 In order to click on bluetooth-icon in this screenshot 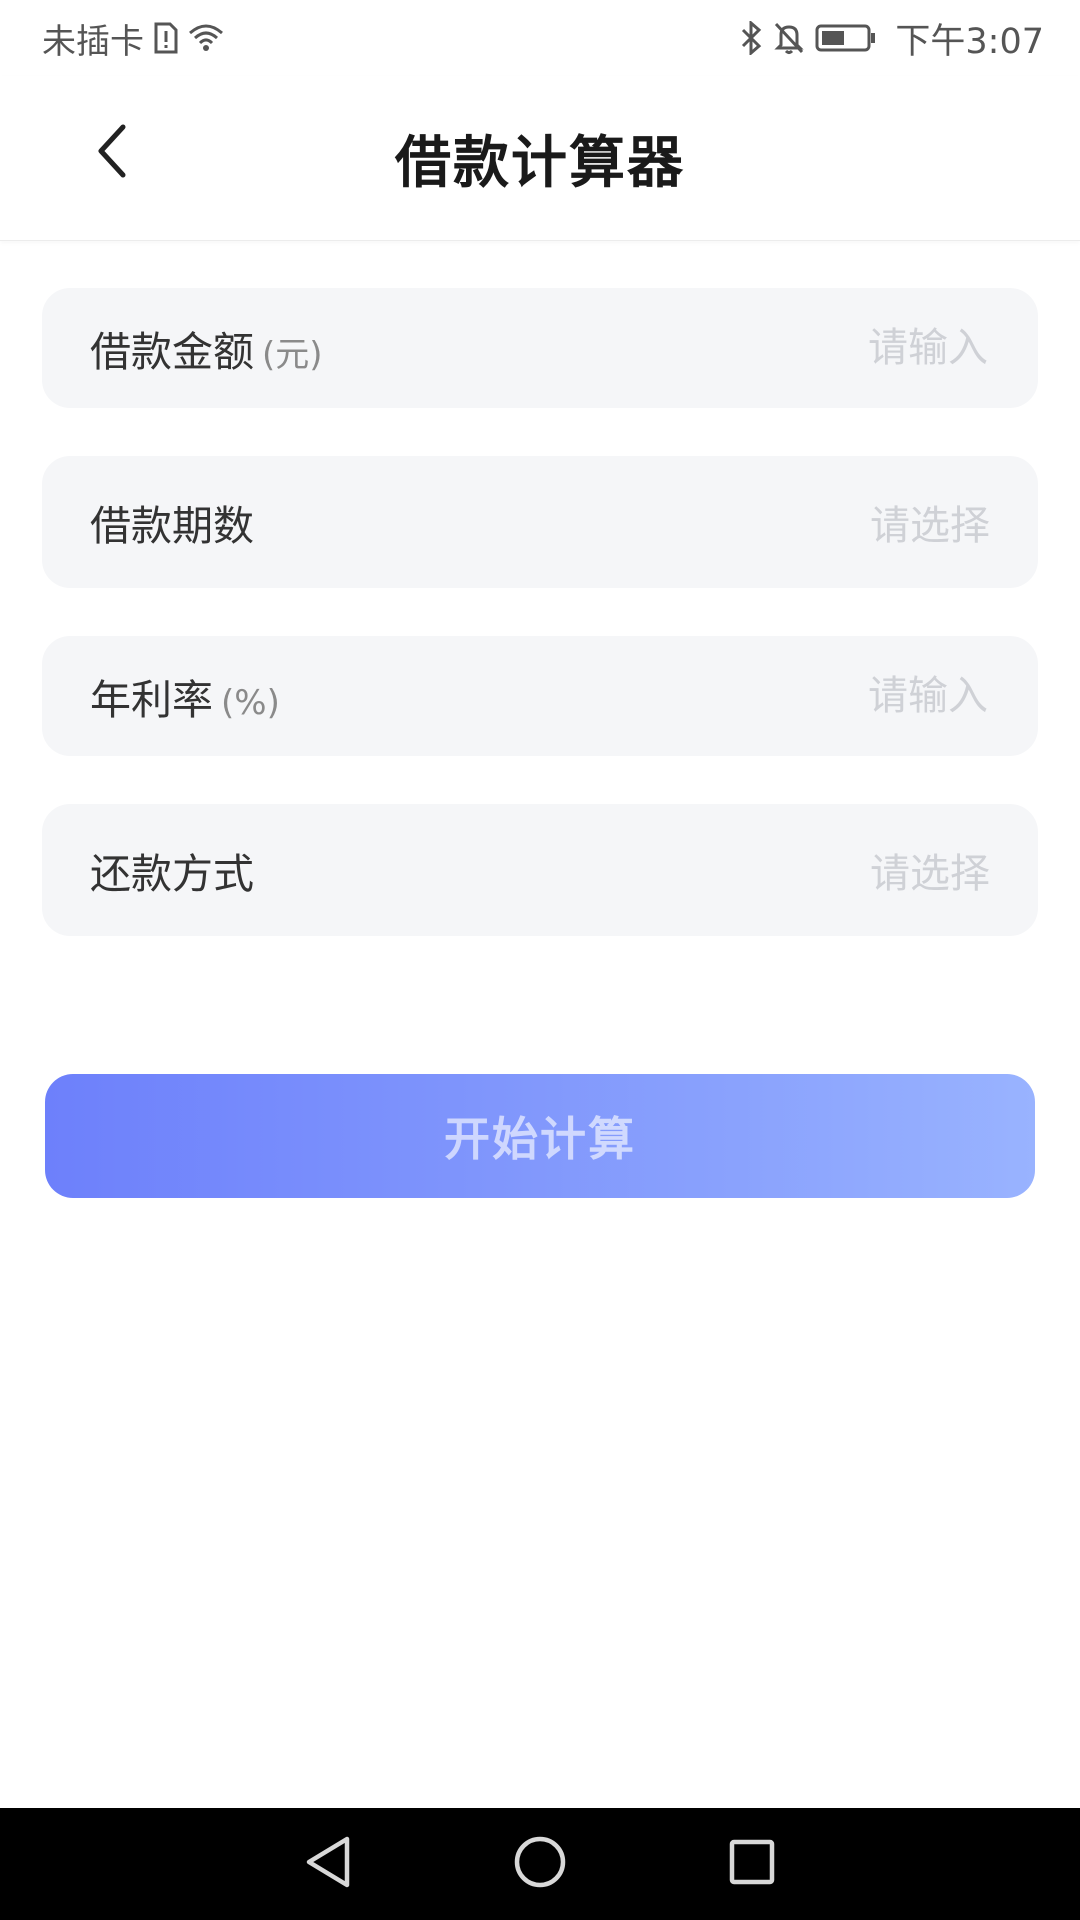, I will do `click(751, 38)`.